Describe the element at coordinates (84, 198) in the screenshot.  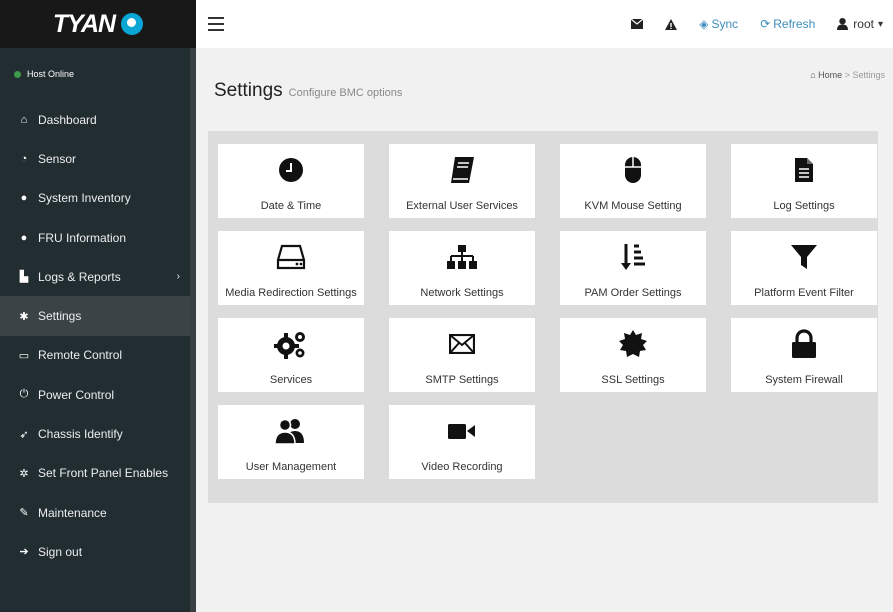
I see `sidebar-item-label: System Inventory` at that location.